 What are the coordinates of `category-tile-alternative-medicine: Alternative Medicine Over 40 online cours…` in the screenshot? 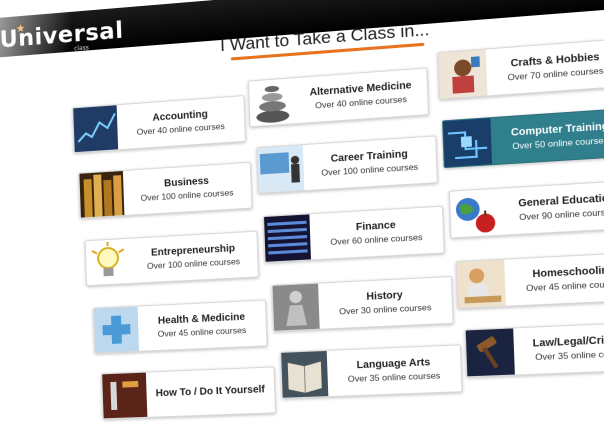 It's located at (338, 97).